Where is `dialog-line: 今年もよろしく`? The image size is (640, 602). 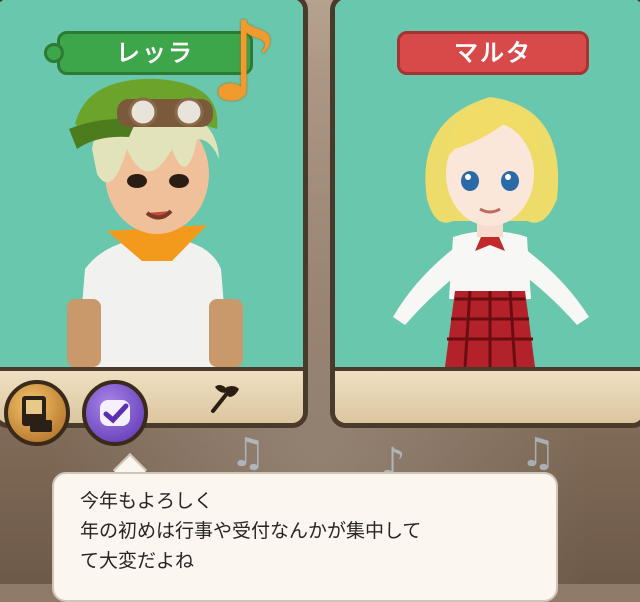 dialog-line: 今年もよろしく is located at coordinates (147, 501).